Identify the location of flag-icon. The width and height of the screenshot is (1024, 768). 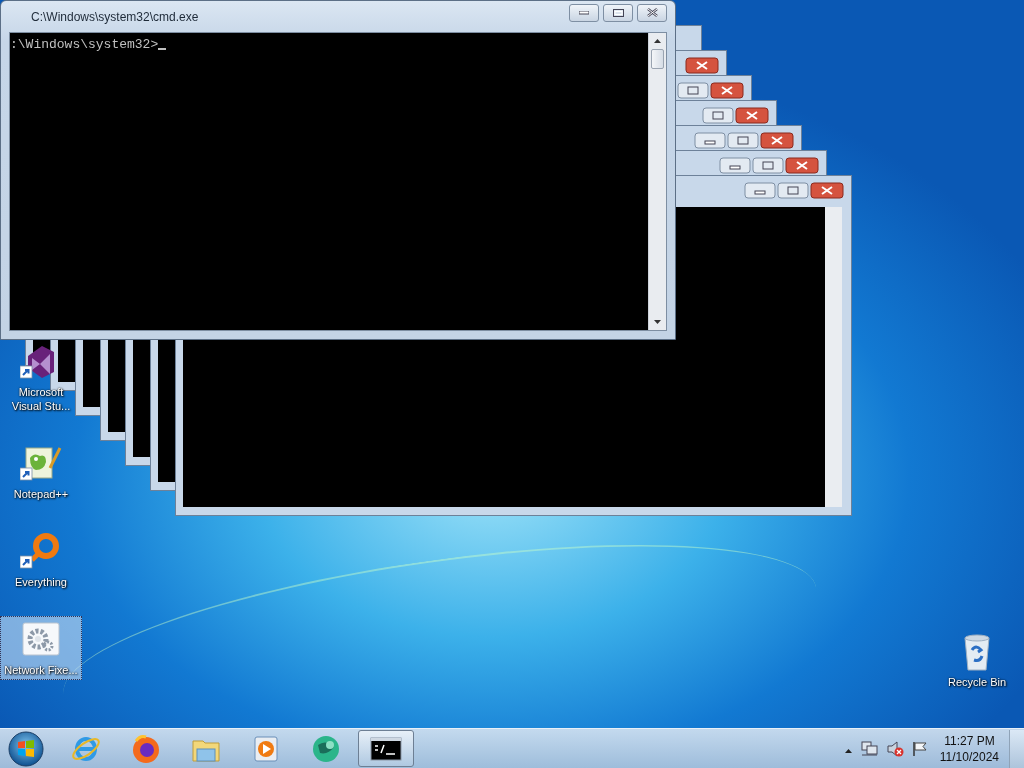
(919, 748).